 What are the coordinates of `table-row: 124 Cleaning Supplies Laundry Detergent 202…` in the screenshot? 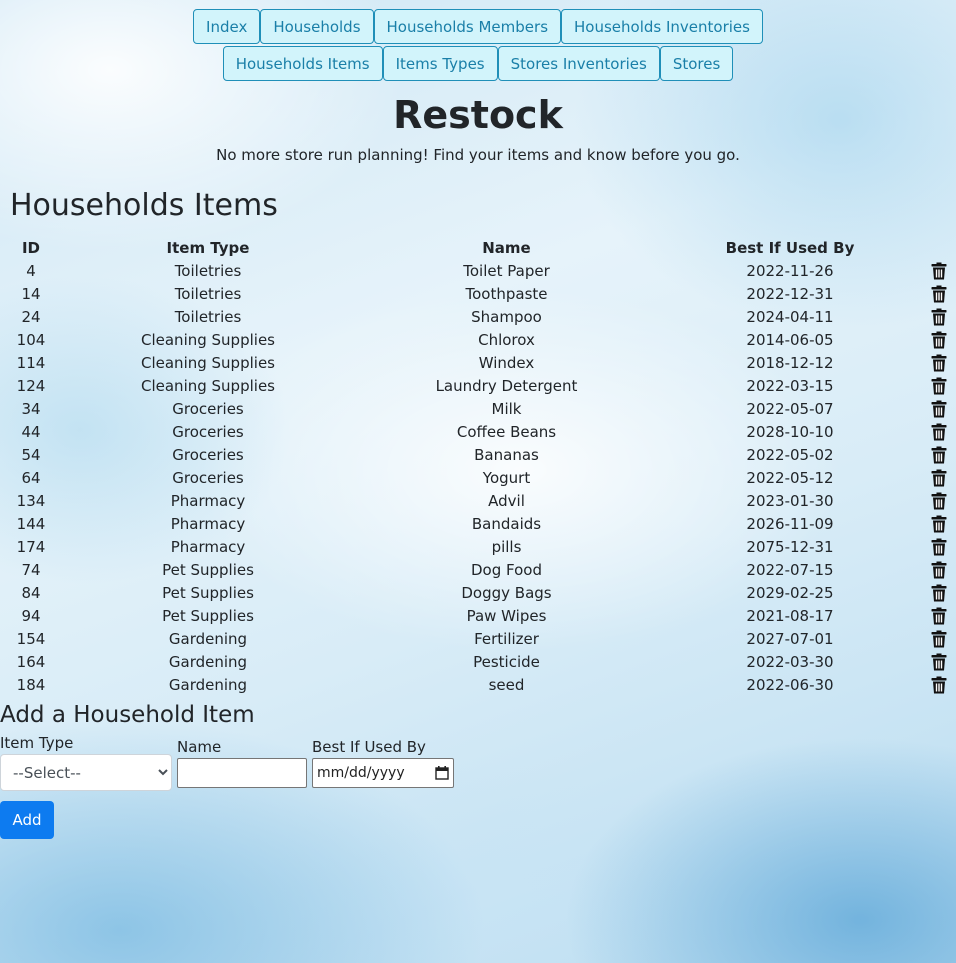 It's located at (478, 385).